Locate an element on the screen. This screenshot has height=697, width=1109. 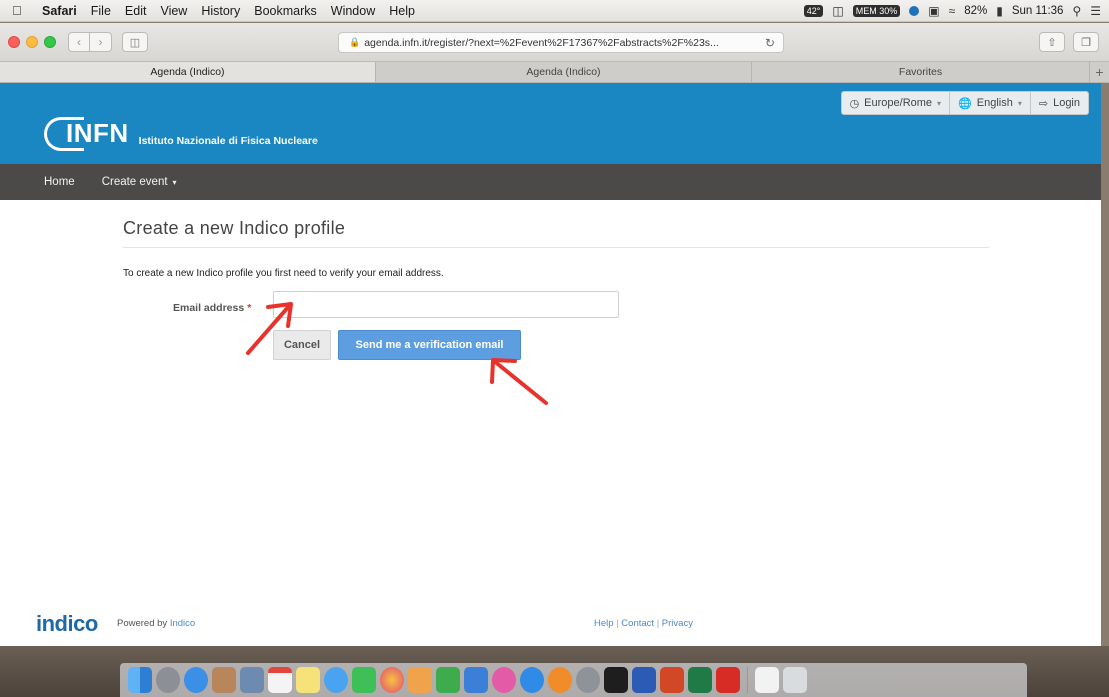
globe-icon: 🌐 is located at coordinates (965, 103).